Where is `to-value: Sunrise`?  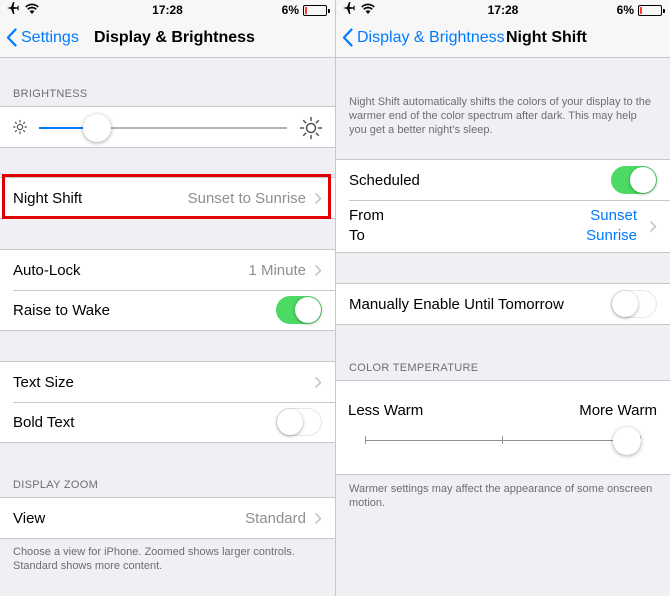 to-value: Sunrise is located at coordinates (611, 235).